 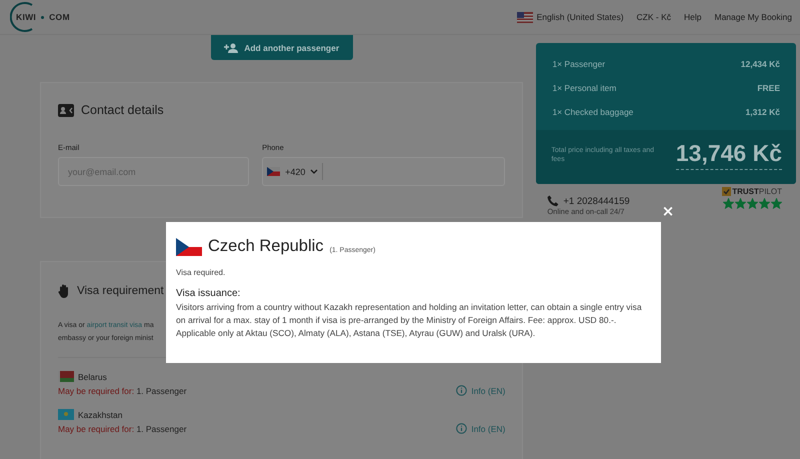 What do you see at coordinates (593, 112) in the screenshot?
I see `price-label: 1× Checked baggage` at bounding box center [593, 112].